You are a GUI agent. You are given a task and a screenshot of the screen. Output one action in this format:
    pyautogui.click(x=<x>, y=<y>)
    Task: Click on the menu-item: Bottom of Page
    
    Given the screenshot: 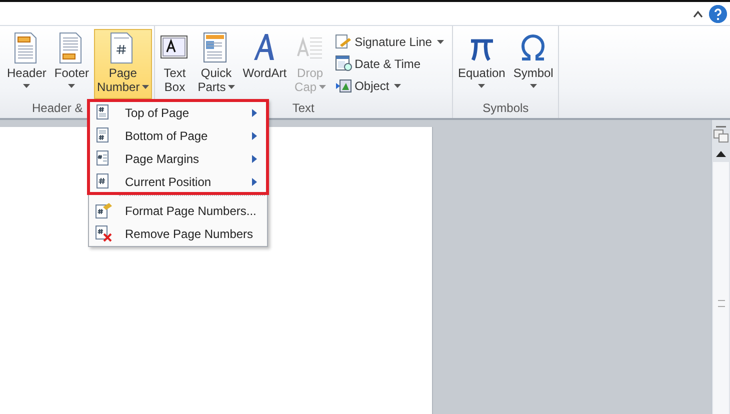 What is the action you would take?
    pyautogui.click(x=178, y=135)
    